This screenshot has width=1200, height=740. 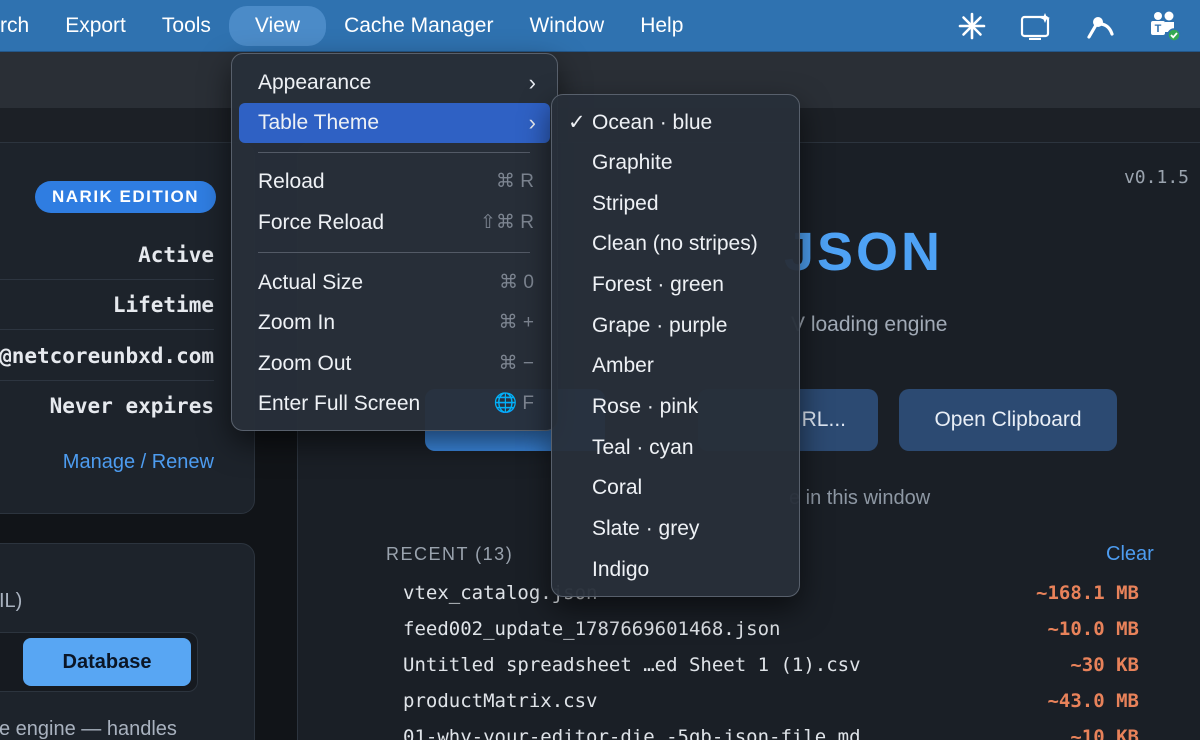 What do you see at coordinates (1164, 26) in the screenshot?
I see `teams-icon: T` at bounding box center [1164, 26].